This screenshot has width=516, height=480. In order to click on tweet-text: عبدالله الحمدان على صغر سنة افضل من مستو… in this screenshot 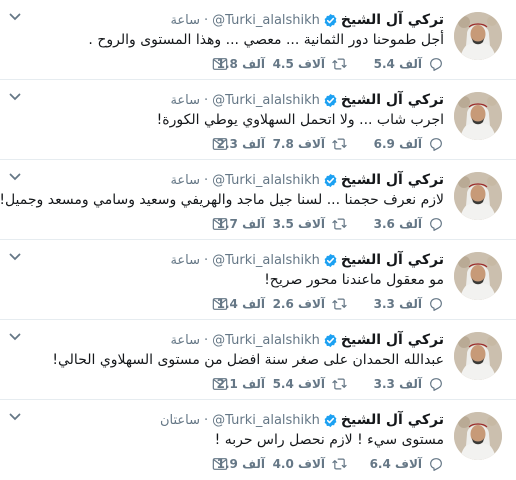, I will do `click(248, 360)`.